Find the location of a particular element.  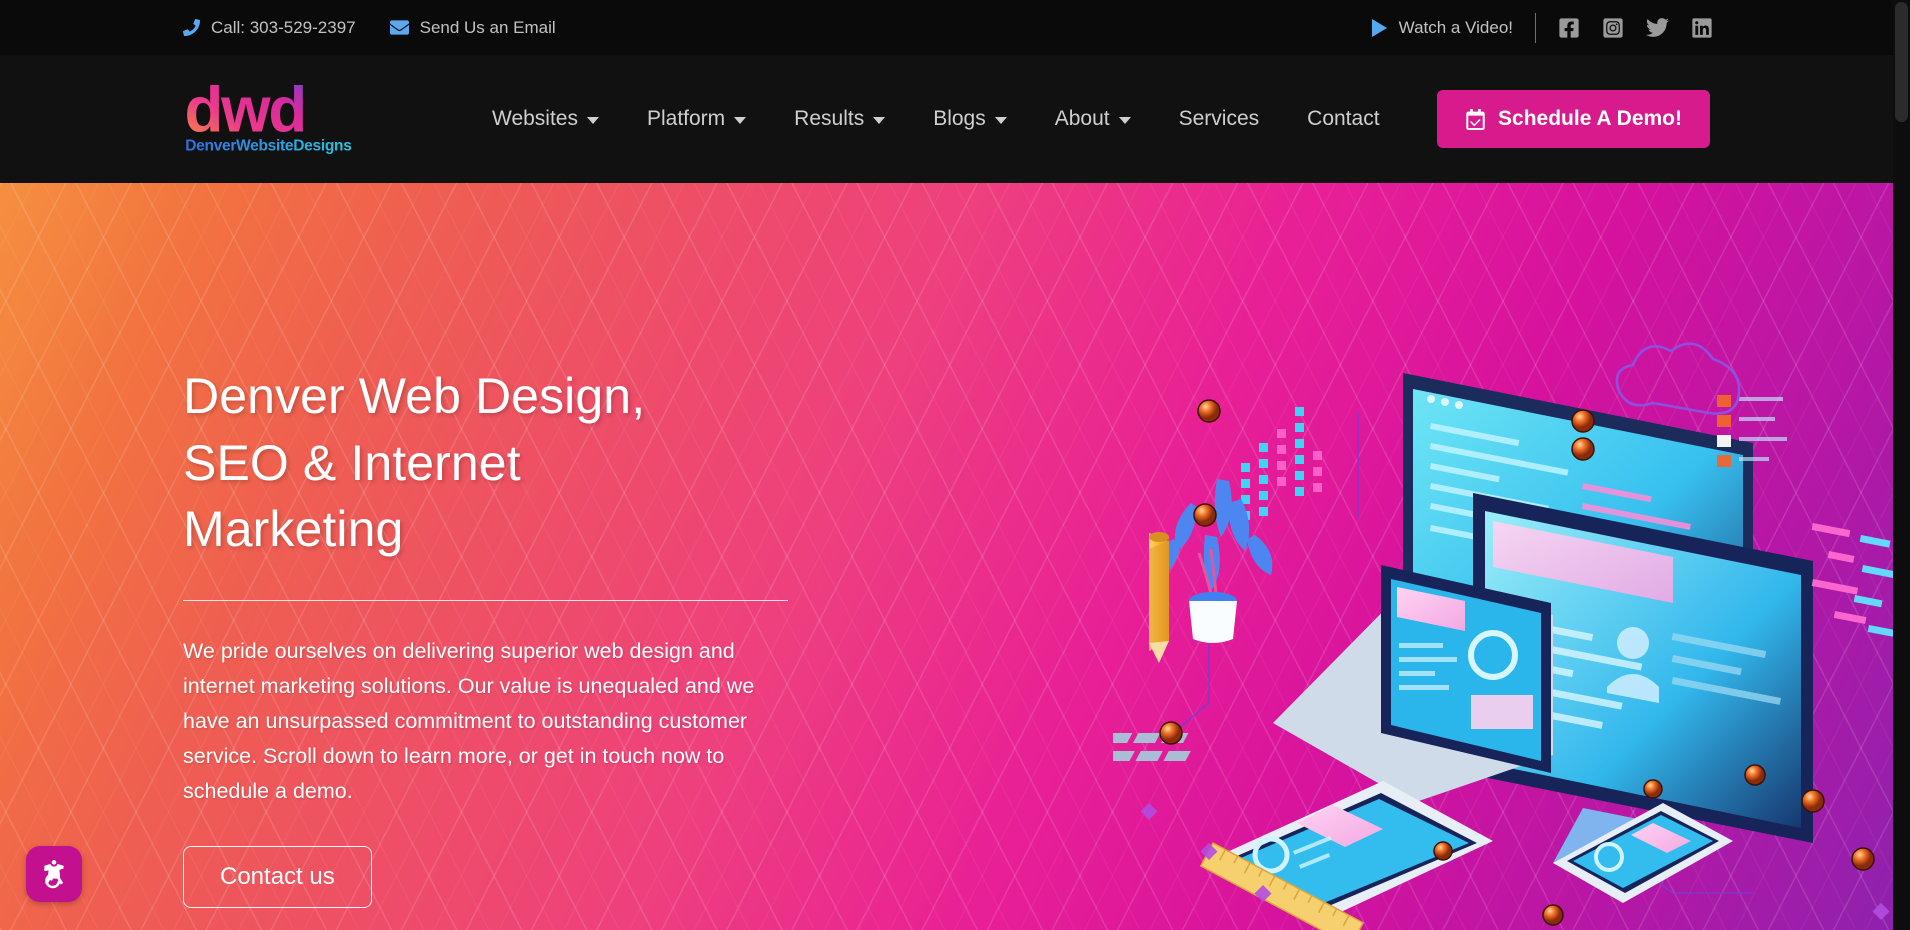

twitter-icon is located at coordinates (1657, 27).